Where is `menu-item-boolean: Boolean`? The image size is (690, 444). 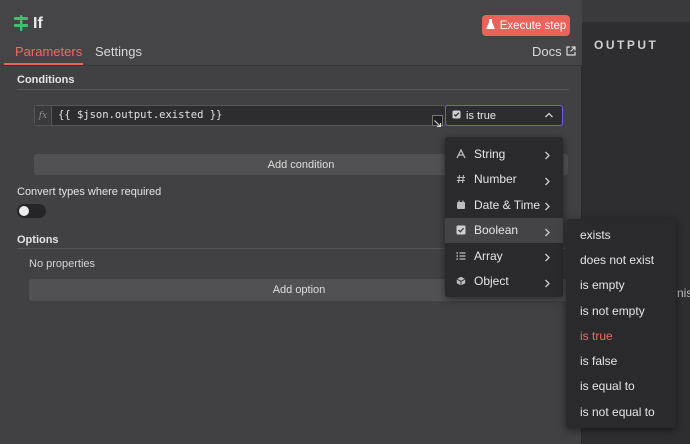 menu-item-boolean: Boolean is located at coordinates (504, 230).